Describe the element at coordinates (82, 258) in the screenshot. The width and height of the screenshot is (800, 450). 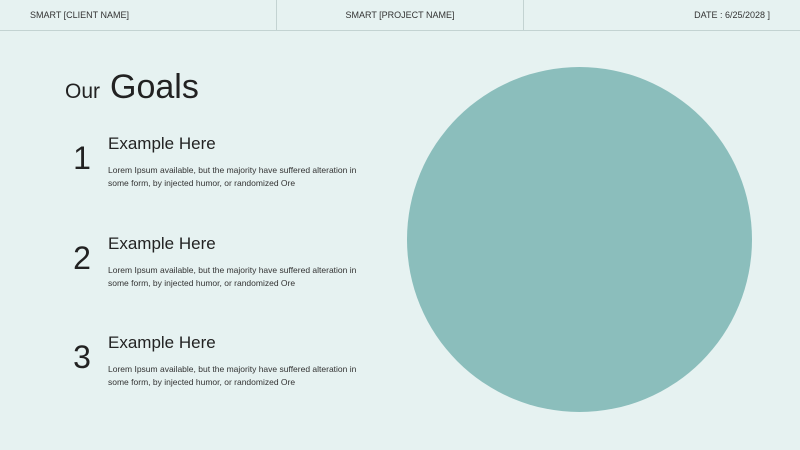
I see `goal-number: 2` at that location.